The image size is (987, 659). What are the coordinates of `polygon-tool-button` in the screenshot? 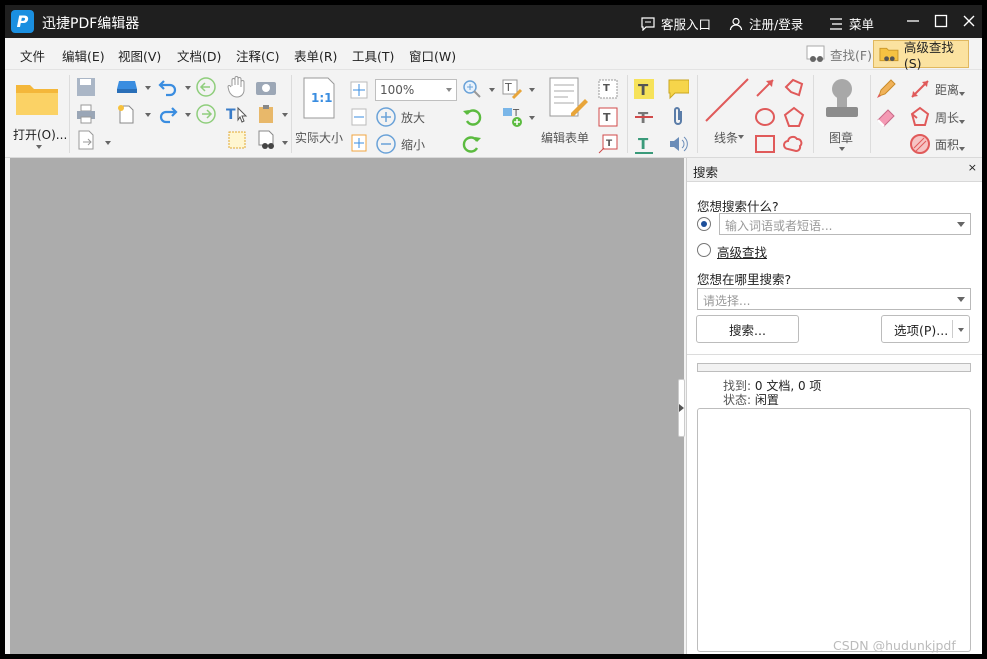 It's located at (794, 117).